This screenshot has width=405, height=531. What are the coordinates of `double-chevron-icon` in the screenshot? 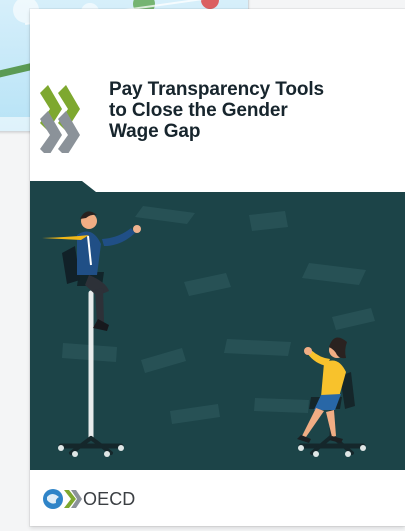 It's located at (60, 119).